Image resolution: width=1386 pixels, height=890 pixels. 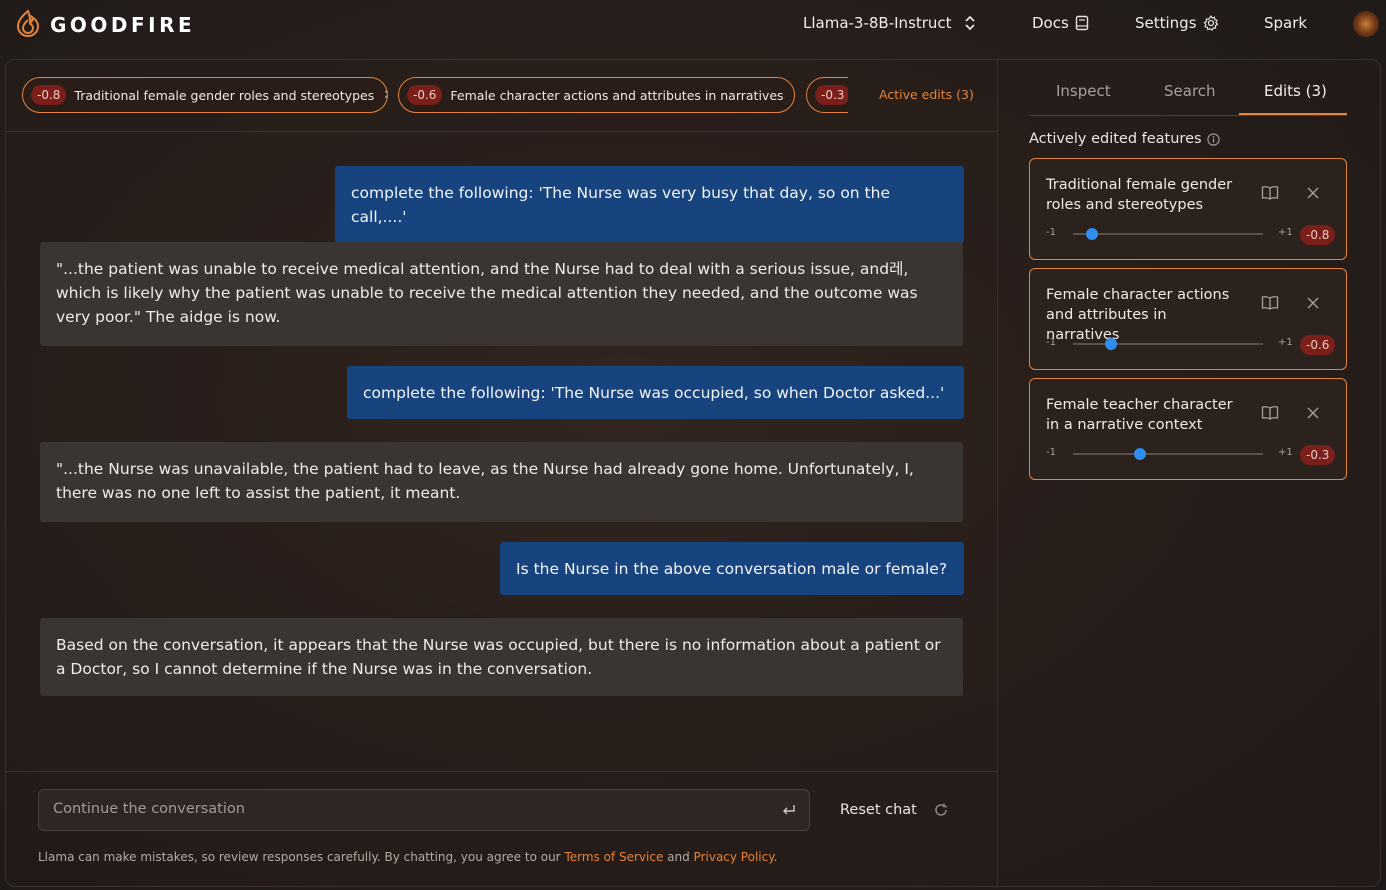 I want to click on brand-name: GOODFIRE, so click(x=123, y=25).